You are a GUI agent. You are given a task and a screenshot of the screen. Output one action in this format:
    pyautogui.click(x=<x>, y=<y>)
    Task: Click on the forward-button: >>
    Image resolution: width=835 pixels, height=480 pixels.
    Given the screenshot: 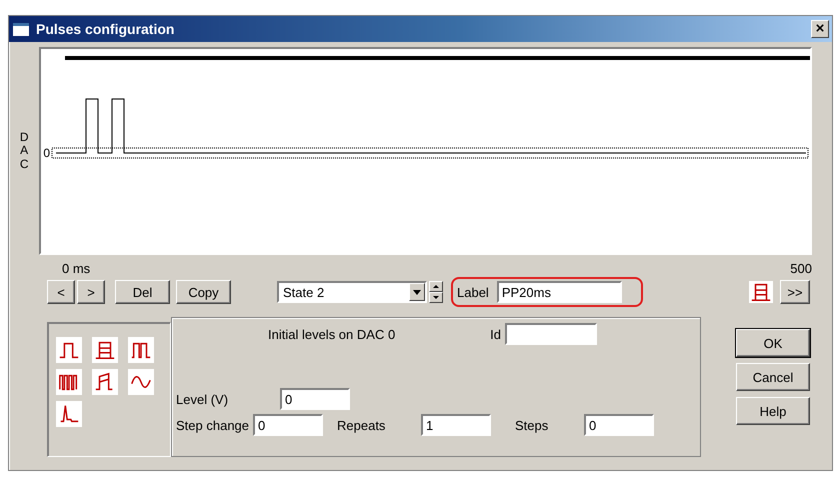 What is the action you would take?
    pyautogui.click(x=795, y=292)
    